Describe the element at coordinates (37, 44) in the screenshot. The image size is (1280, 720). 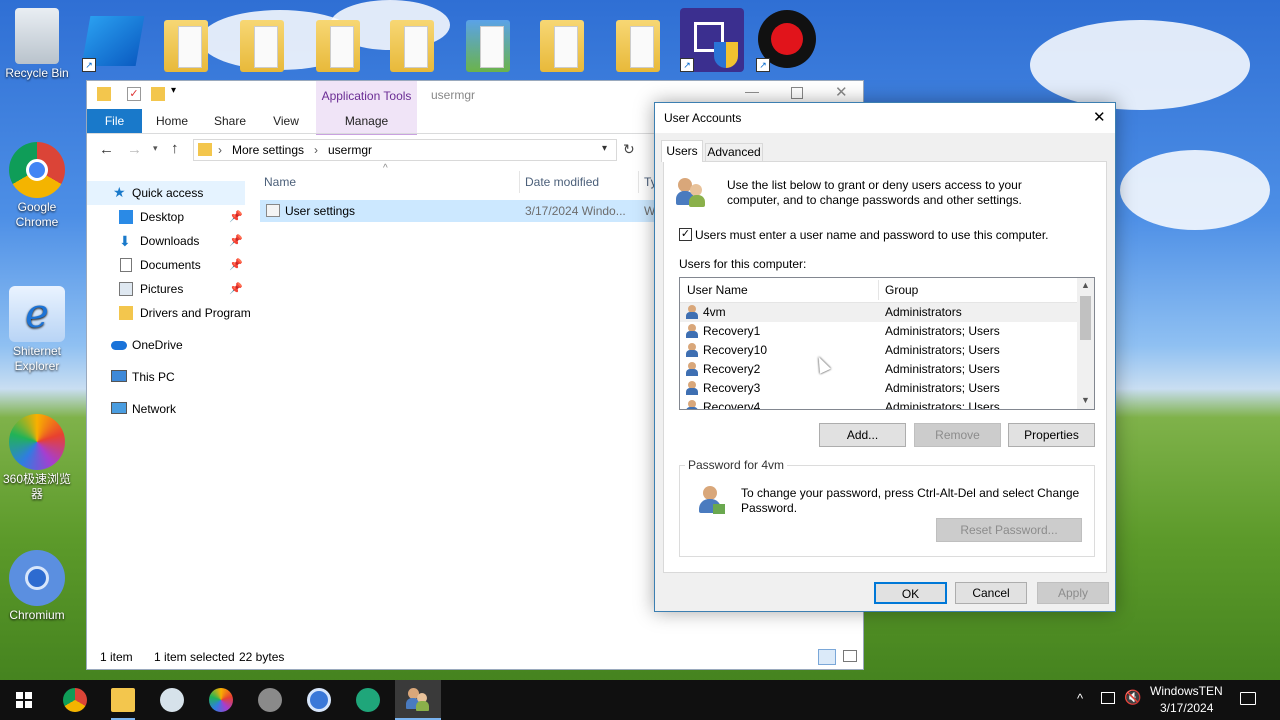
I see `desktop-icon-recycle-bin: Recycle Bin` at that location.